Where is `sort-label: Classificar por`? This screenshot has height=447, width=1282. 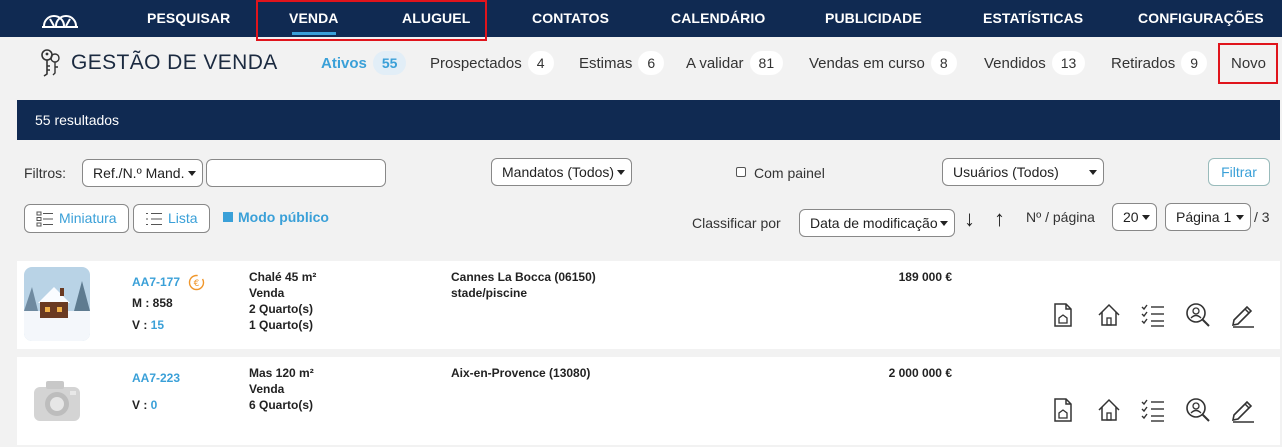
sort-label: Classificar por is located at coordinates (736, 223).